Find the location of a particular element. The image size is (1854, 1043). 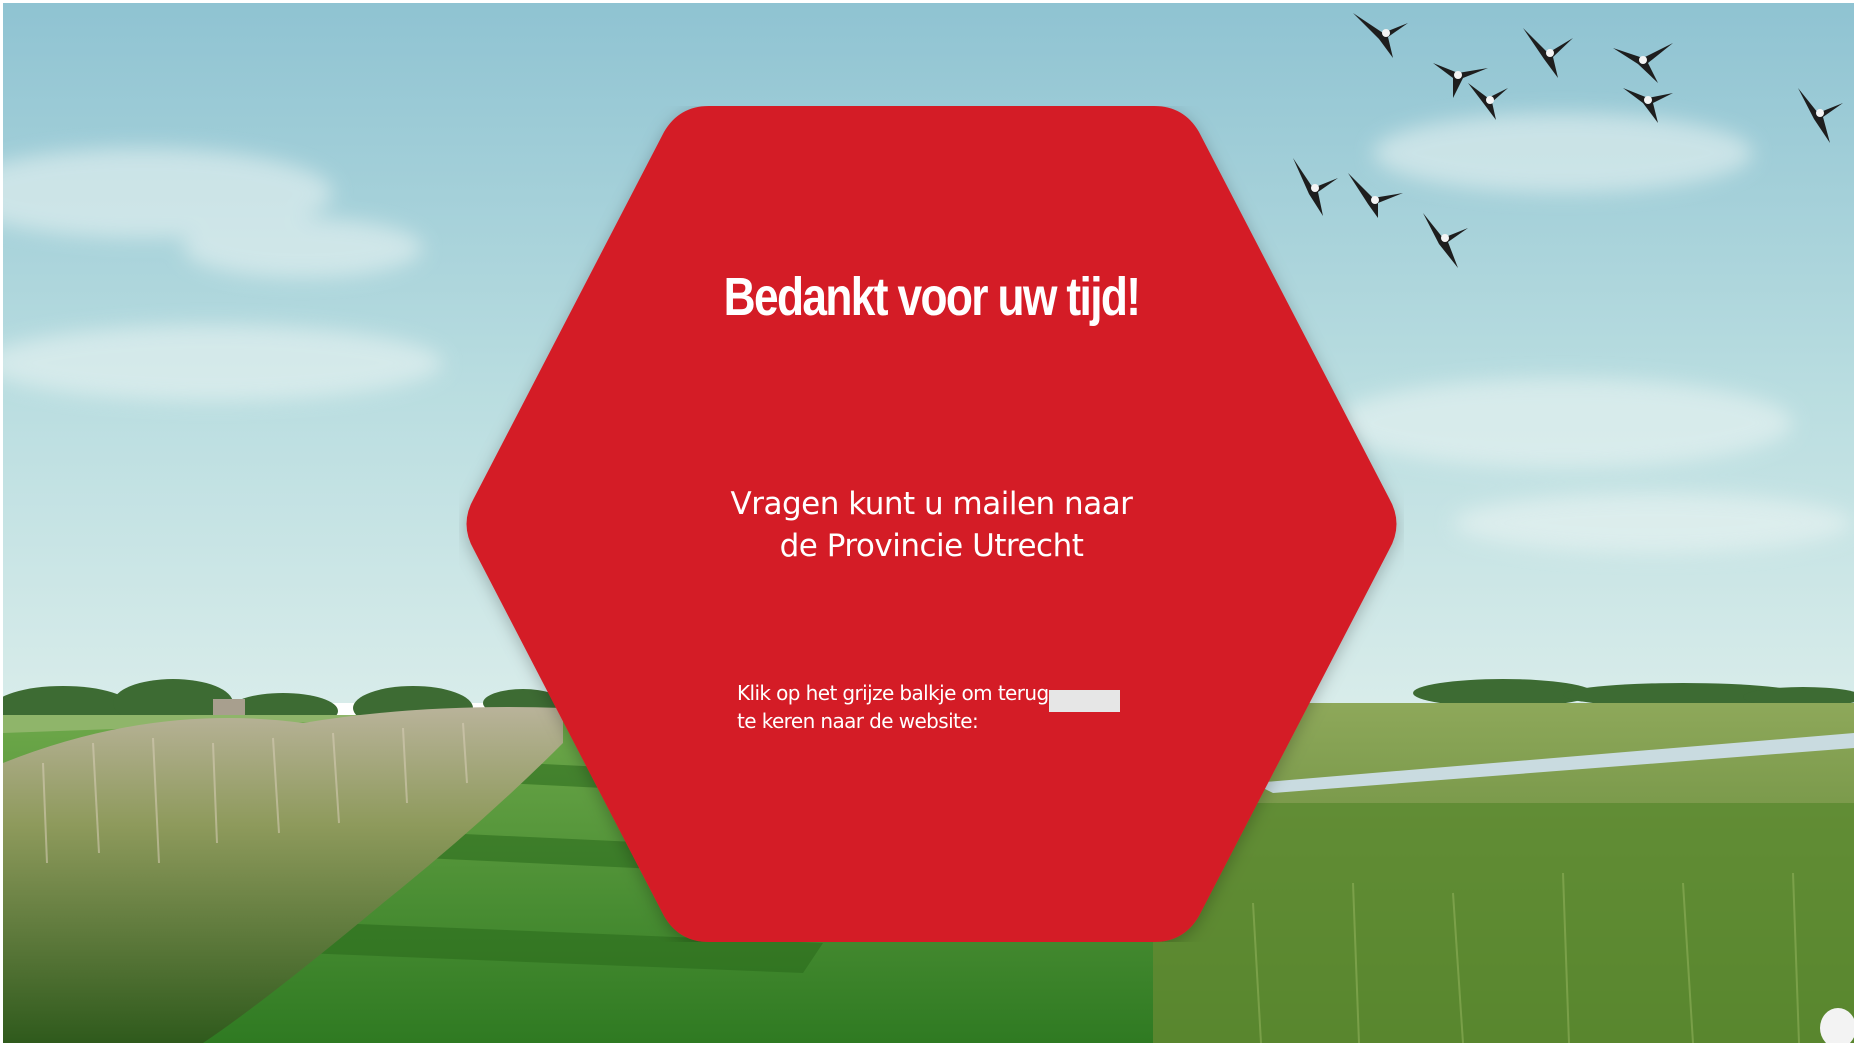

contact-line: de Provincie Utrecht is located at coordinates (931, 546).